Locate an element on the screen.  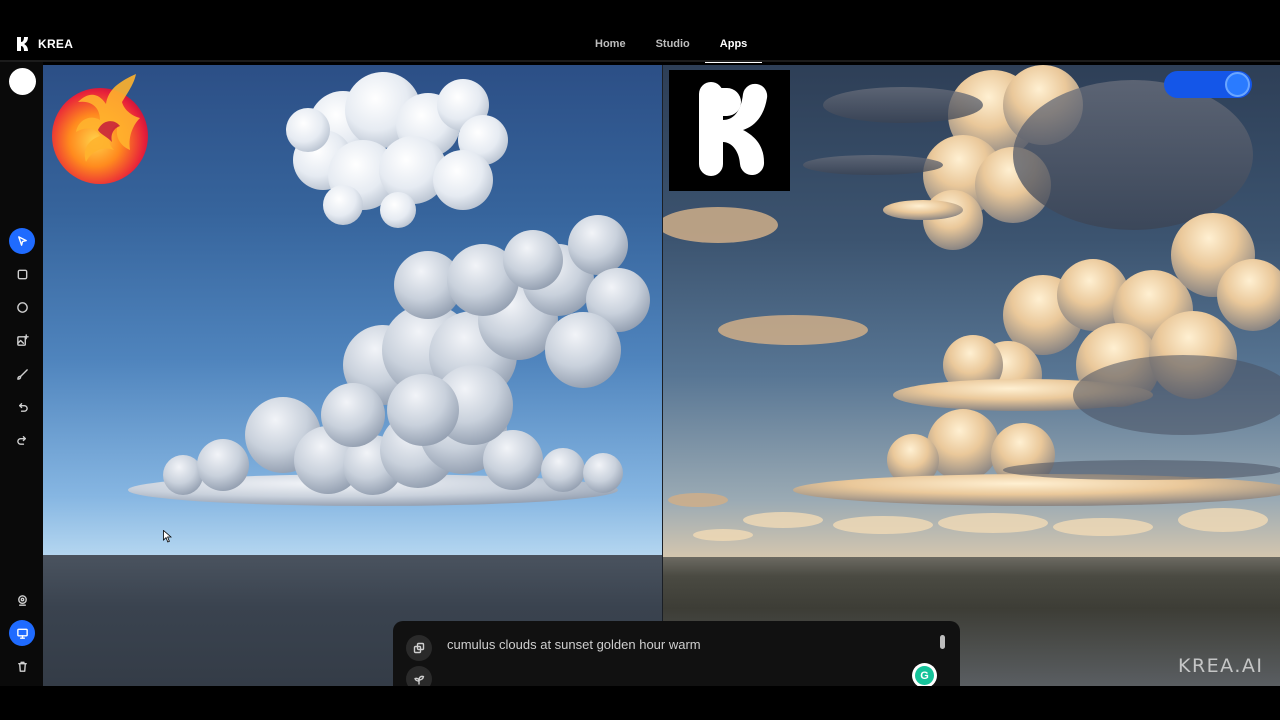
image-add-icon is located at coordinates (22, 339).